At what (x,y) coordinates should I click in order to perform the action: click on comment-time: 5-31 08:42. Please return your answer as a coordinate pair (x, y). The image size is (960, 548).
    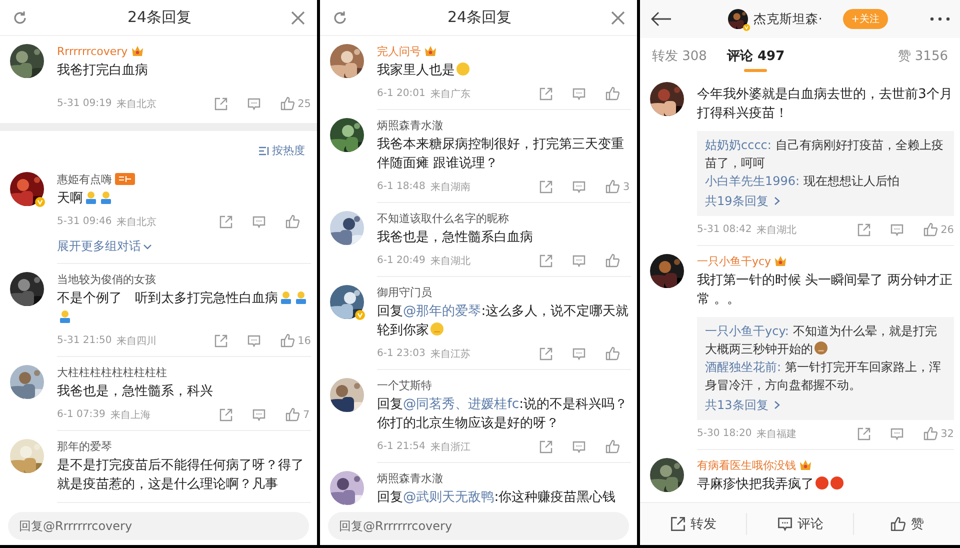
    Looking at the image, I should click on (724, 229).